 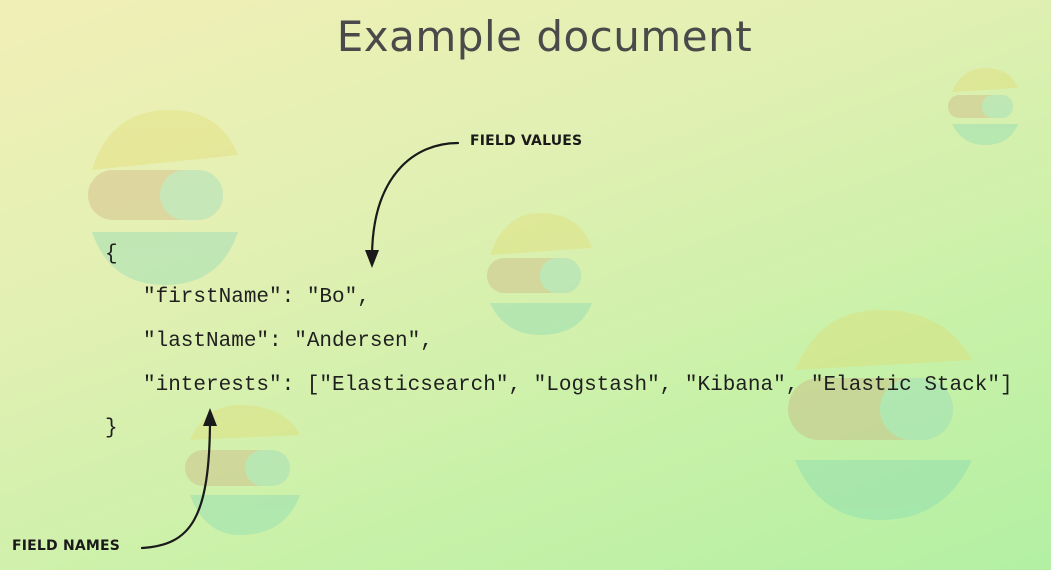 What do you see at coordinates (415, 200) in the screenshot?
I see `field-values-arrow-icon` at bounding box center [415, 200].